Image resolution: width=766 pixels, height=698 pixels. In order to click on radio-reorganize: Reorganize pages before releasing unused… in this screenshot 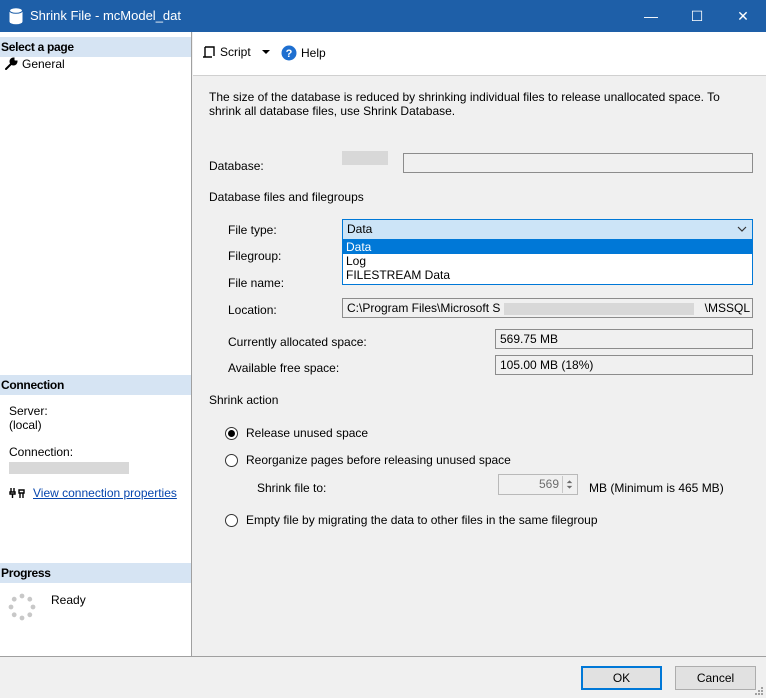, I will do `click(368, 460)`.